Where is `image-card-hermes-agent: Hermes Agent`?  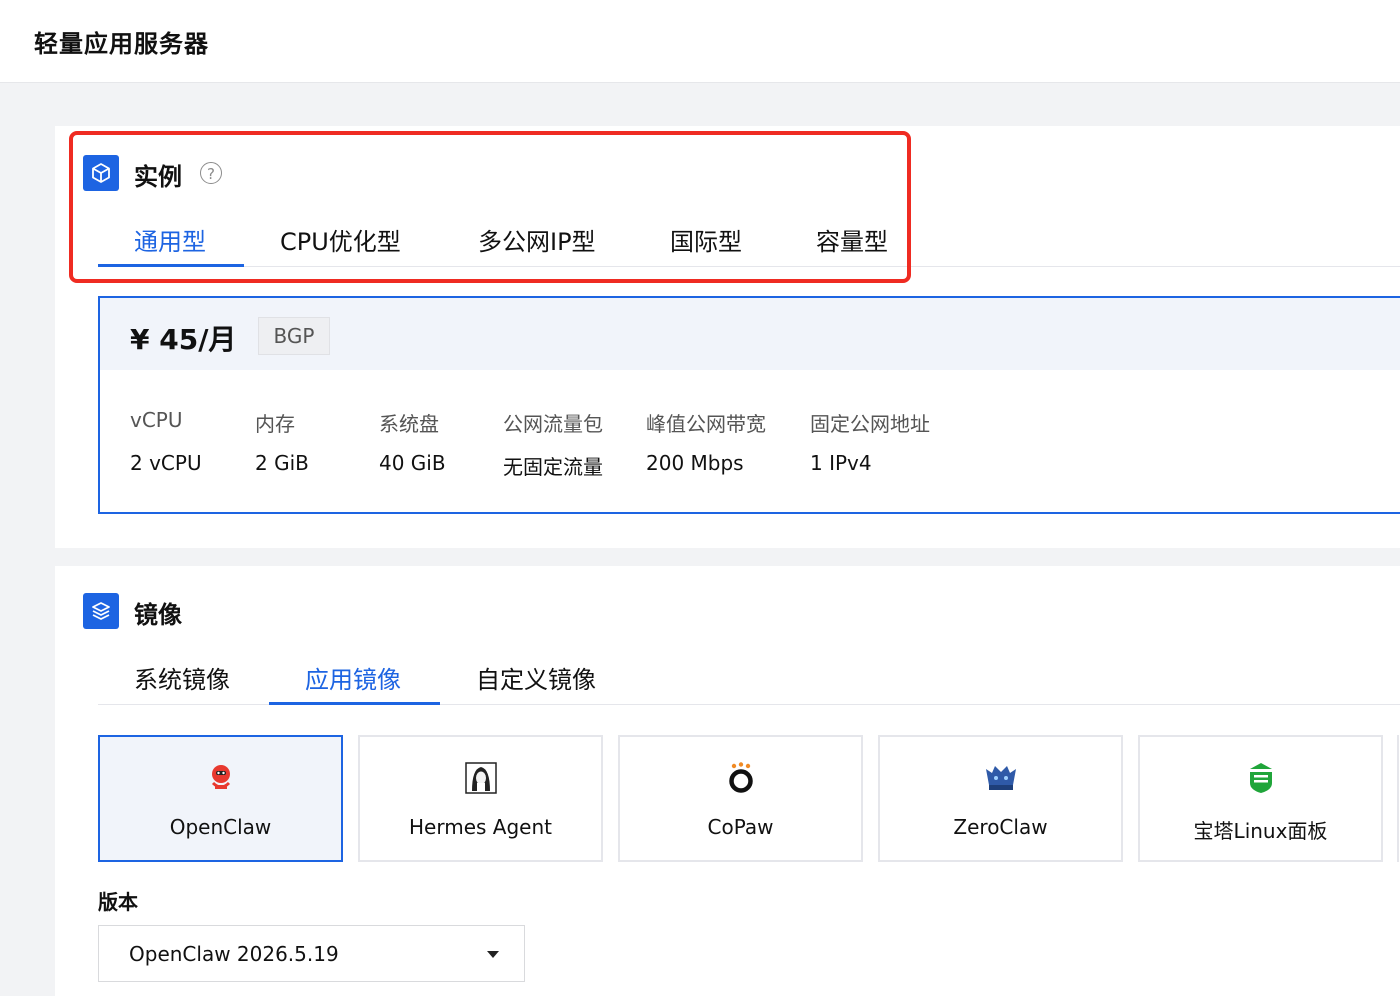
image-card-hermes-agent: Hermes Agent is located at coordinates (480, 798).